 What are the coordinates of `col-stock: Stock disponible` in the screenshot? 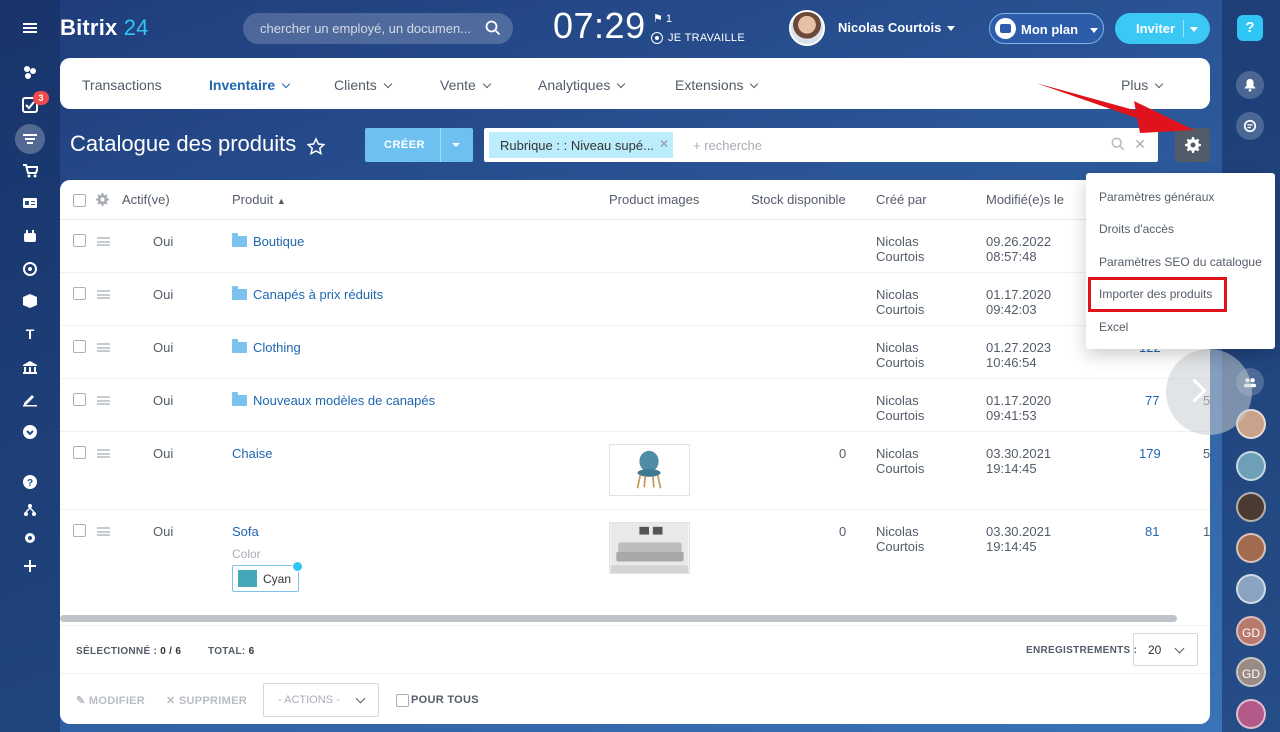 It's located at (798, 199).